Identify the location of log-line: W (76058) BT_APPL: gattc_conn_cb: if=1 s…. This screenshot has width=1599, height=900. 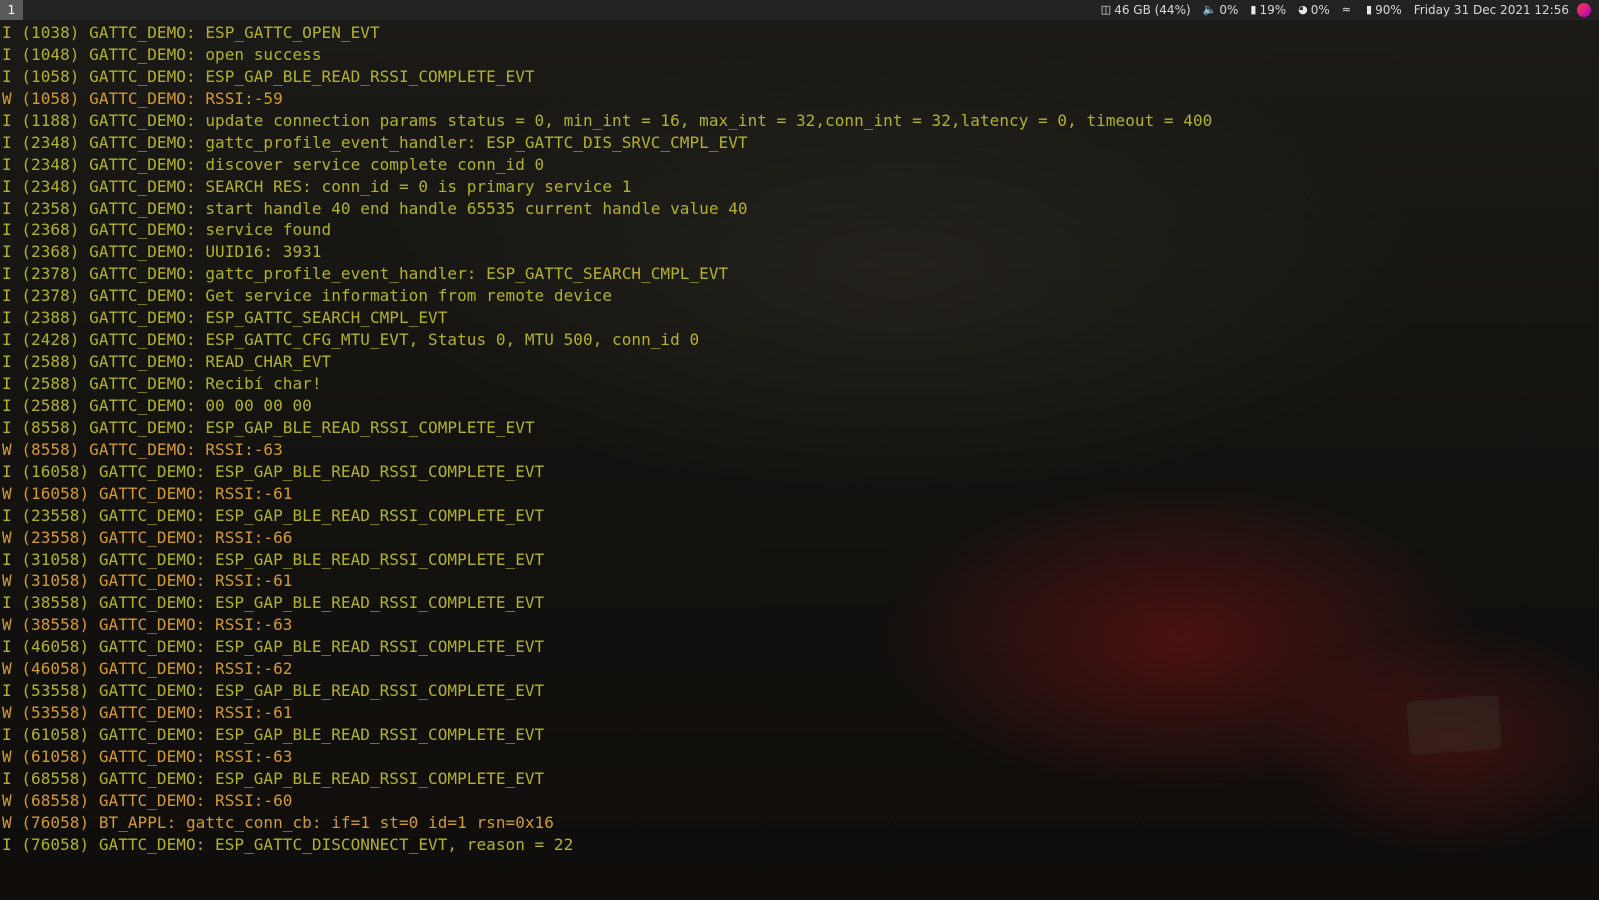
(278, 822).